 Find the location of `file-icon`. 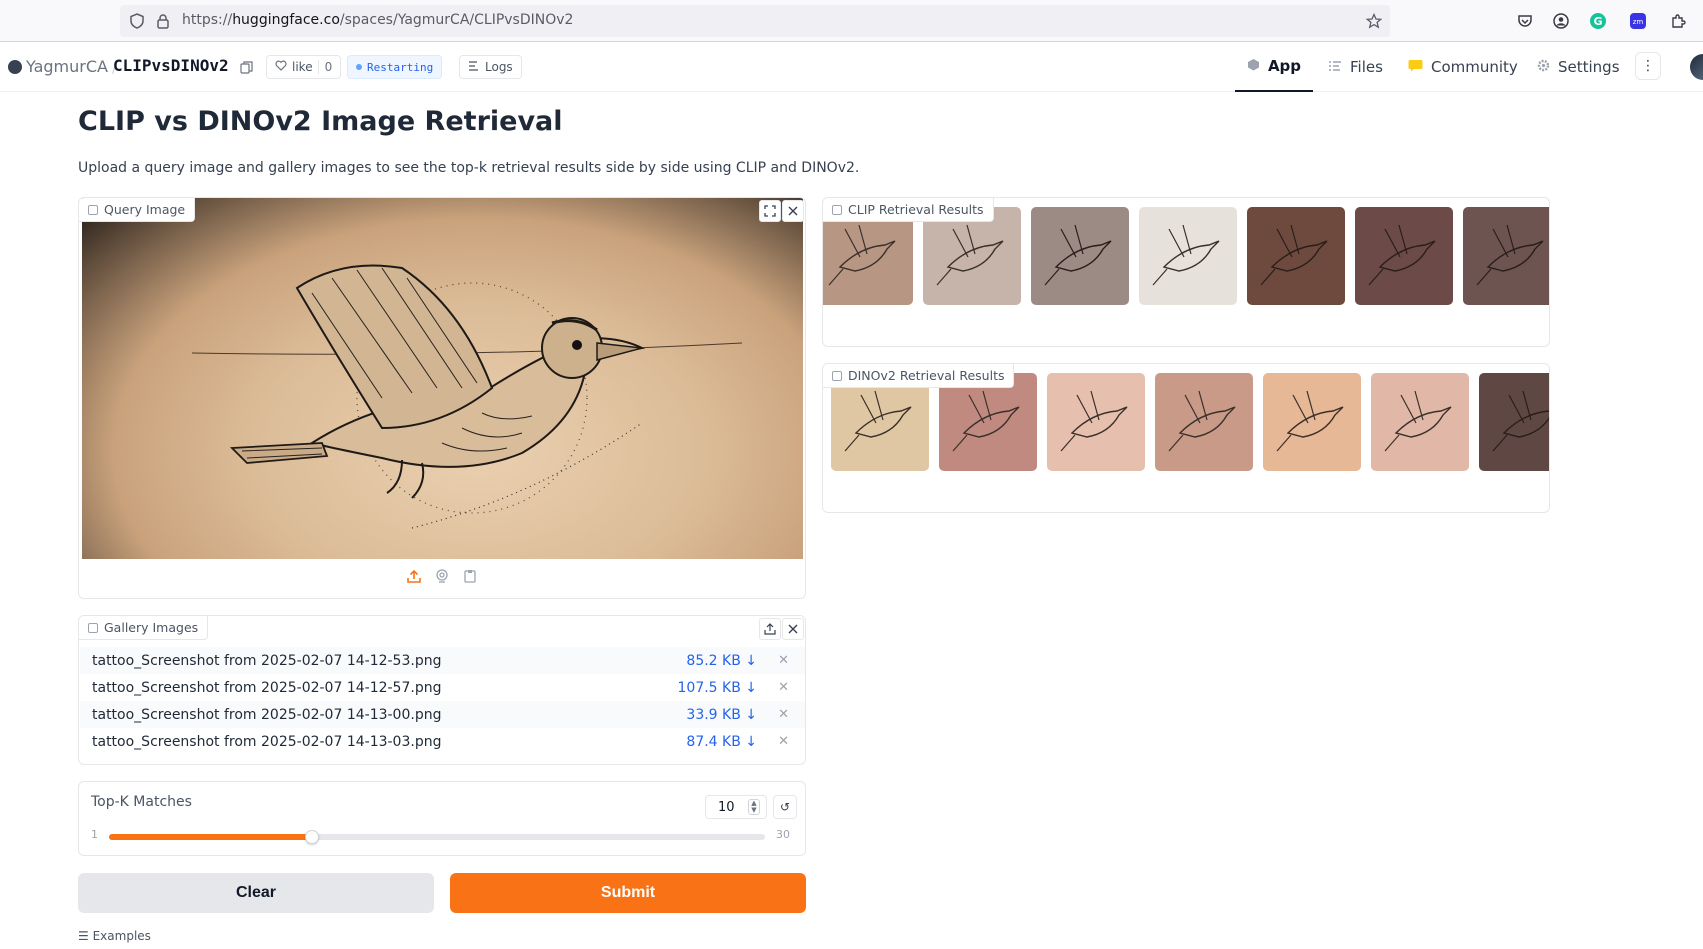

file-icon is located at coordinates (93, 627).